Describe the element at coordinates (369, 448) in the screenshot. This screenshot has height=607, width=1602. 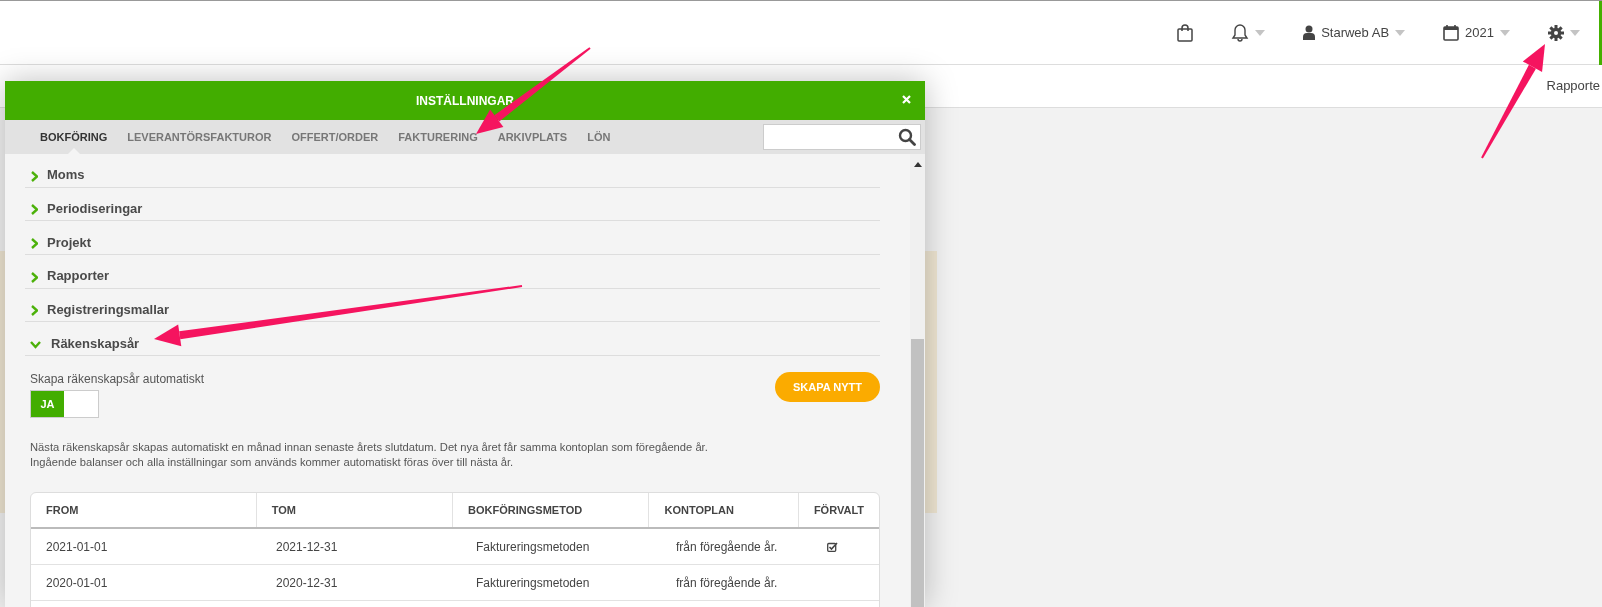
I see `description-text: Nästa räkenskapsår skapas automatiskt en månad innan senaste årets slutdatum. Det nya året får samma kontoplan som föregående år.` at that location.